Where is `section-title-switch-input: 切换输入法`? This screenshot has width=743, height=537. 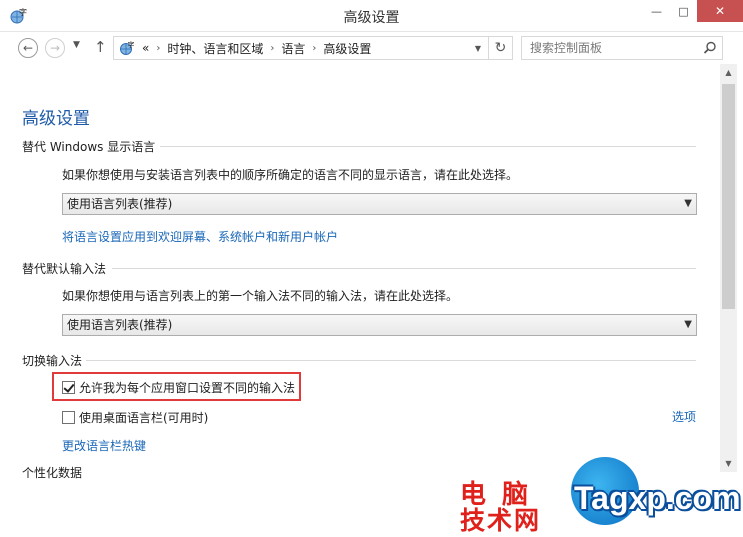
section-title-switch-input: 切换输入法 is located at coordinates (52, 361).